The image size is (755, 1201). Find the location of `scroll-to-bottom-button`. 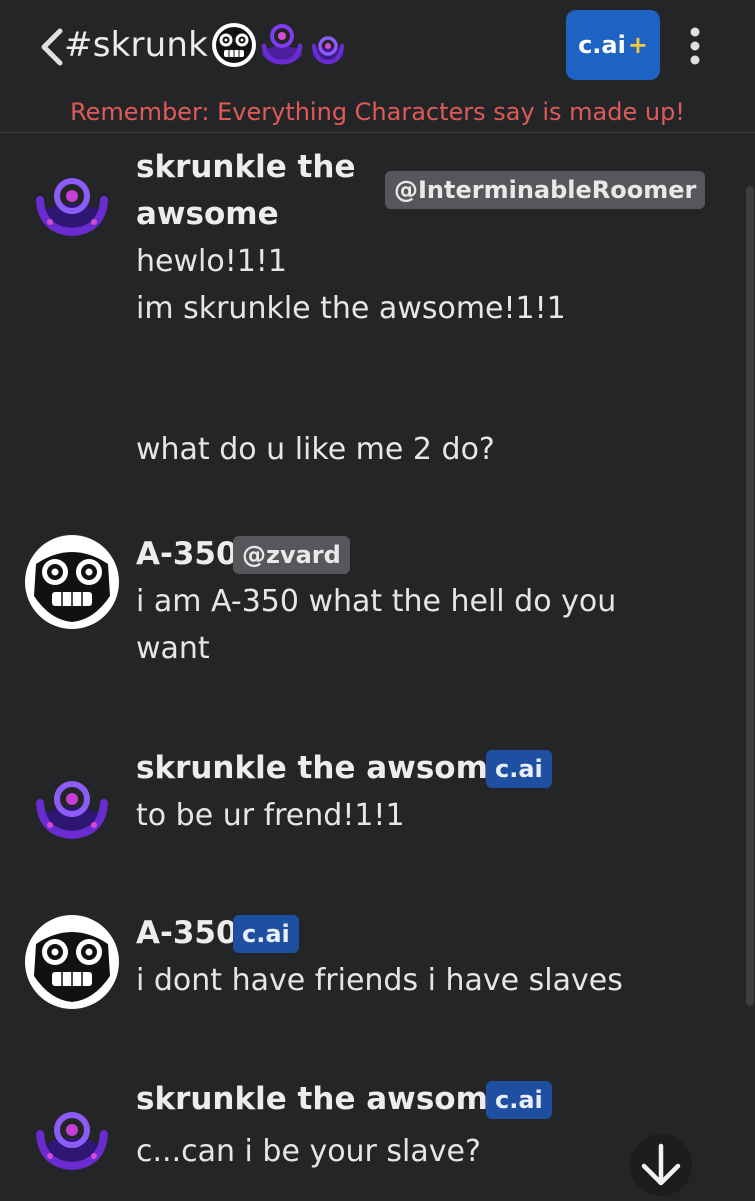

scroll-to-bottom-button is located at coordinates (661, 1165).